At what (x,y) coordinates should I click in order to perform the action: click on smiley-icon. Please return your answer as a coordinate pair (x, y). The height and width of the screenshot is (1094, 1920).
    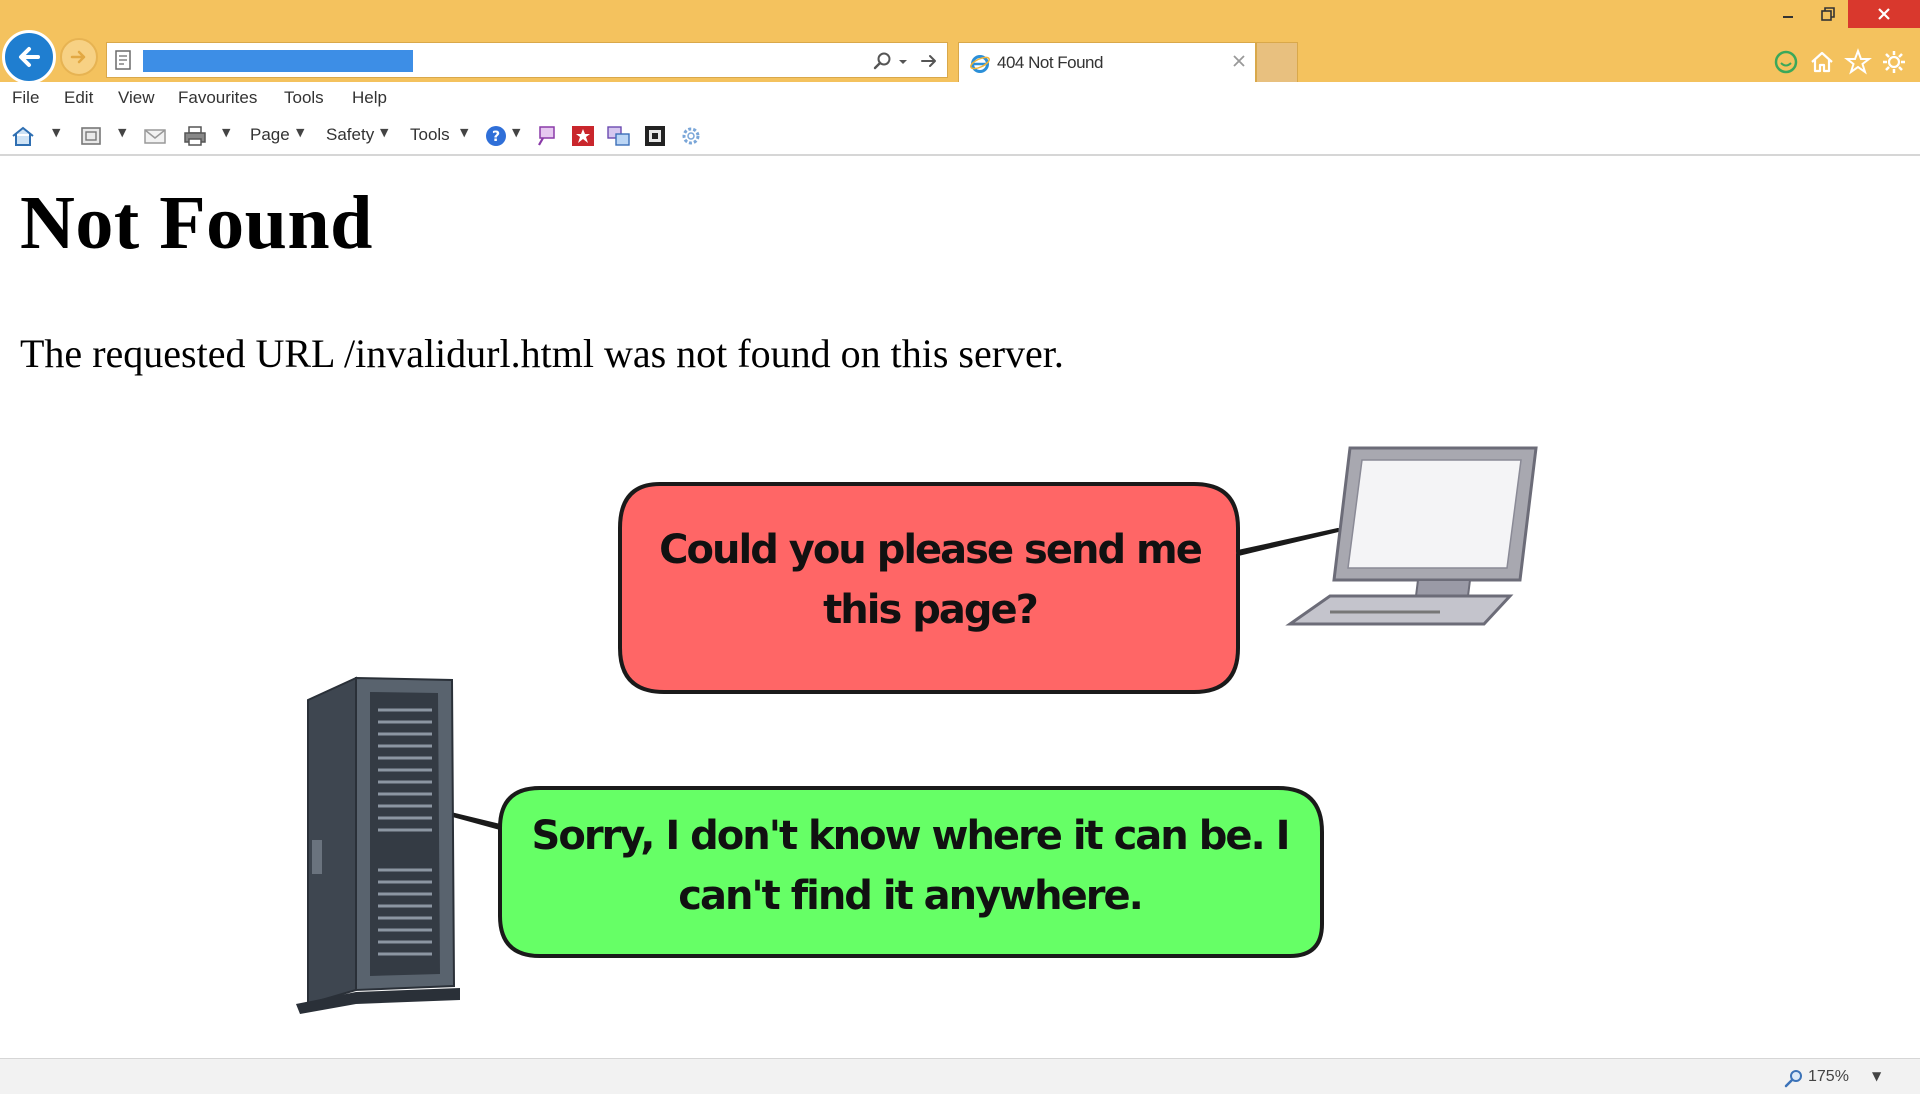
    Looking at the image, I should click on (1786, 62).